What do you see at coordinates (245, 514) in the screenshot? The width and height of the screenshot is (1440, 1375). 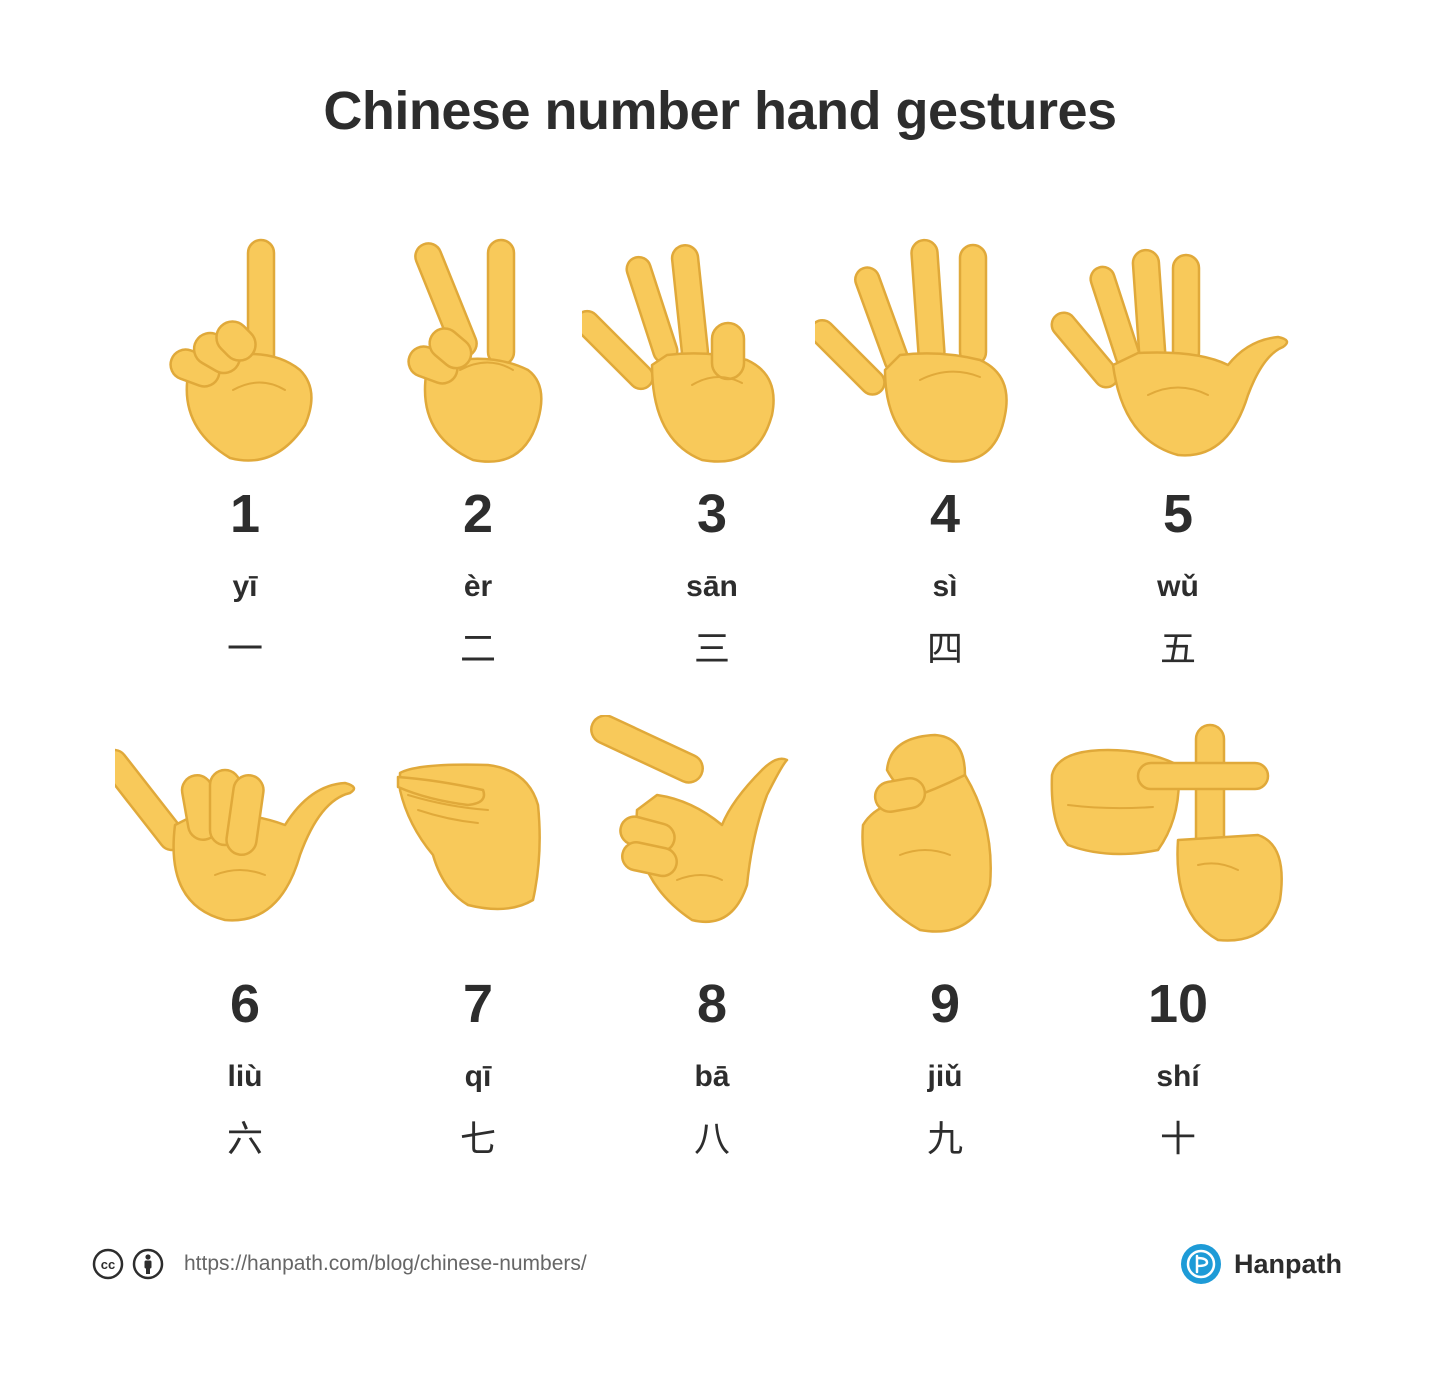 I see `number-digit: 1` at bounding box center [245, 514].